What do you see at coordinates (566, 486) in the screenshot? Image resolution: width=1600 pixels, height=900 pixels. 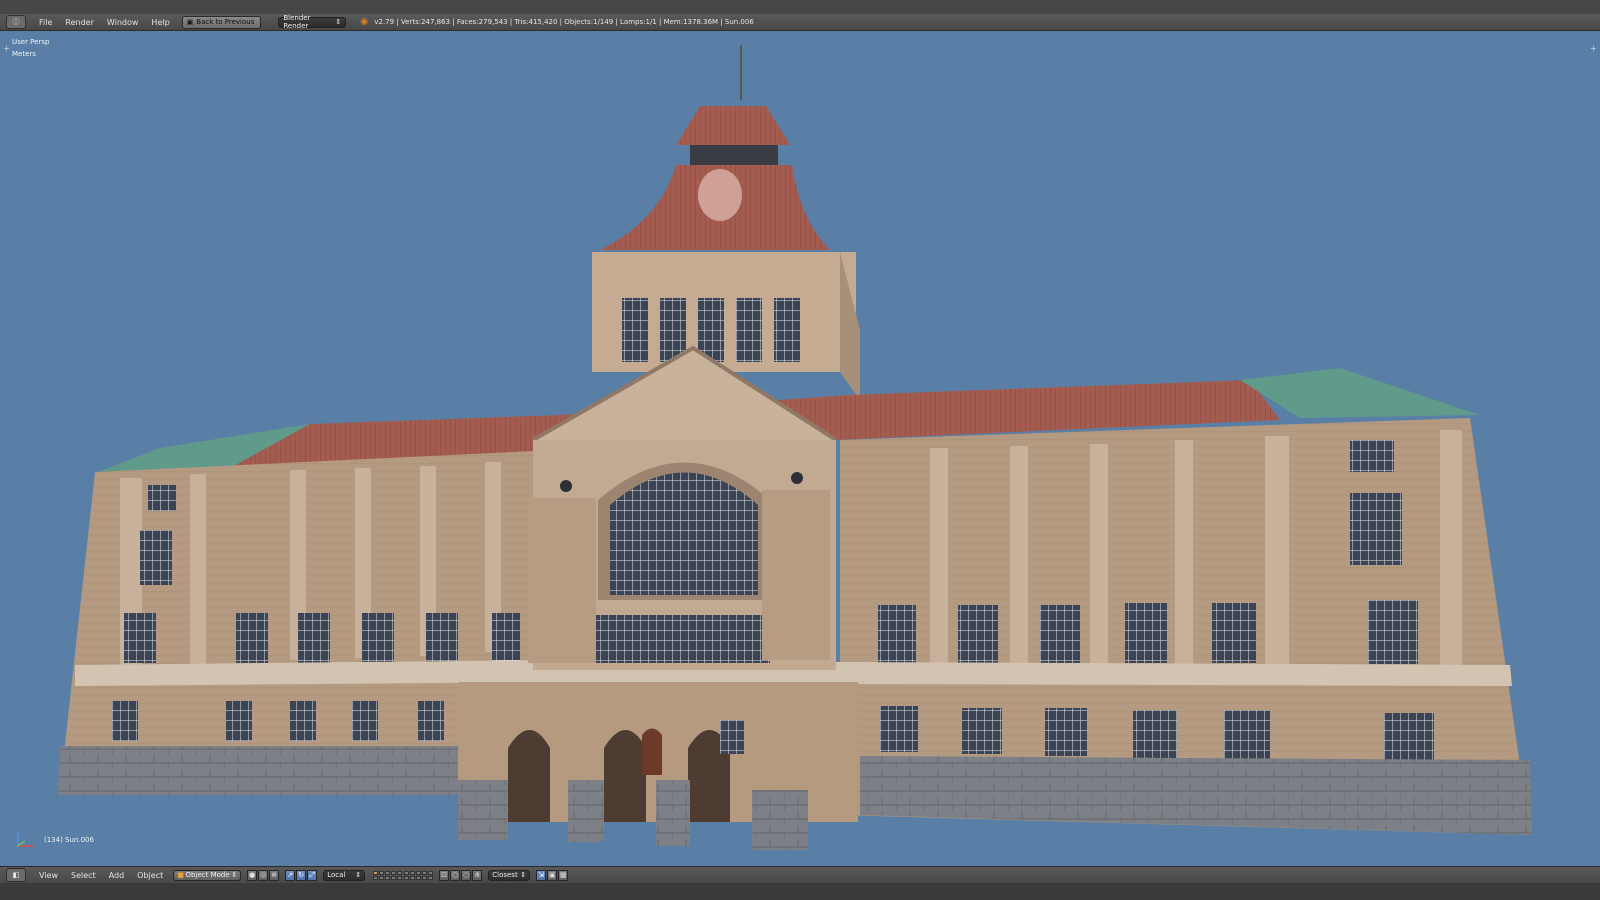 I see `oculus-left` at bounding box center [566, 486].